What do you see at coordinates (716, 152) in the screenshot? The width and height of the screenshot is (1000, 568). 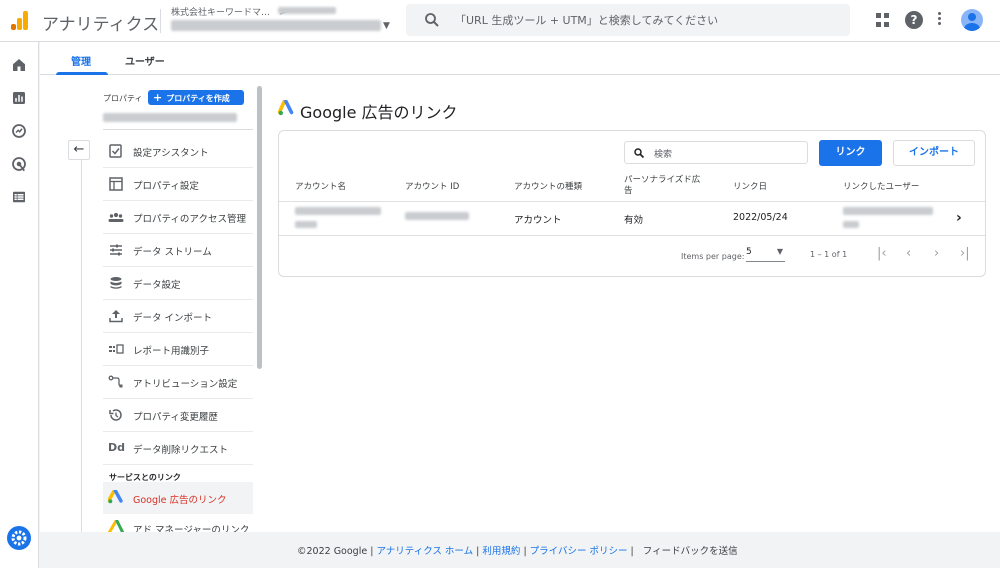 I see `table-search: 検索` at bounding box center [716, 152].